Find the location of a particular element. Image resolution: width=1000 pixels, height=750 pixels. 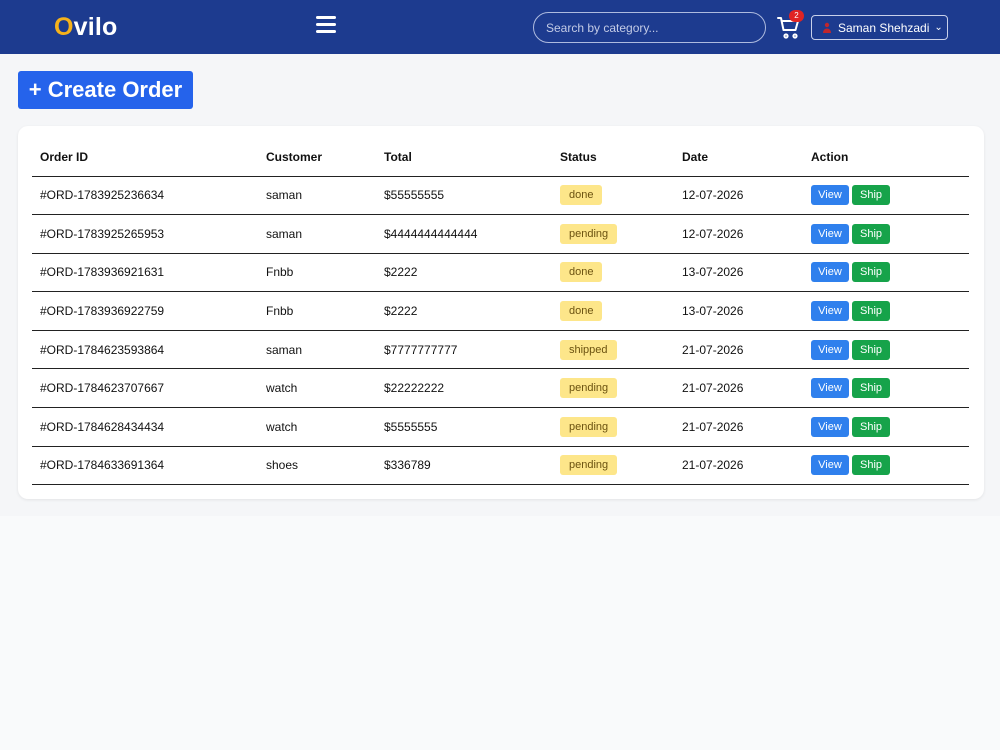

header-total: Total is located at coordinates (464, 157).